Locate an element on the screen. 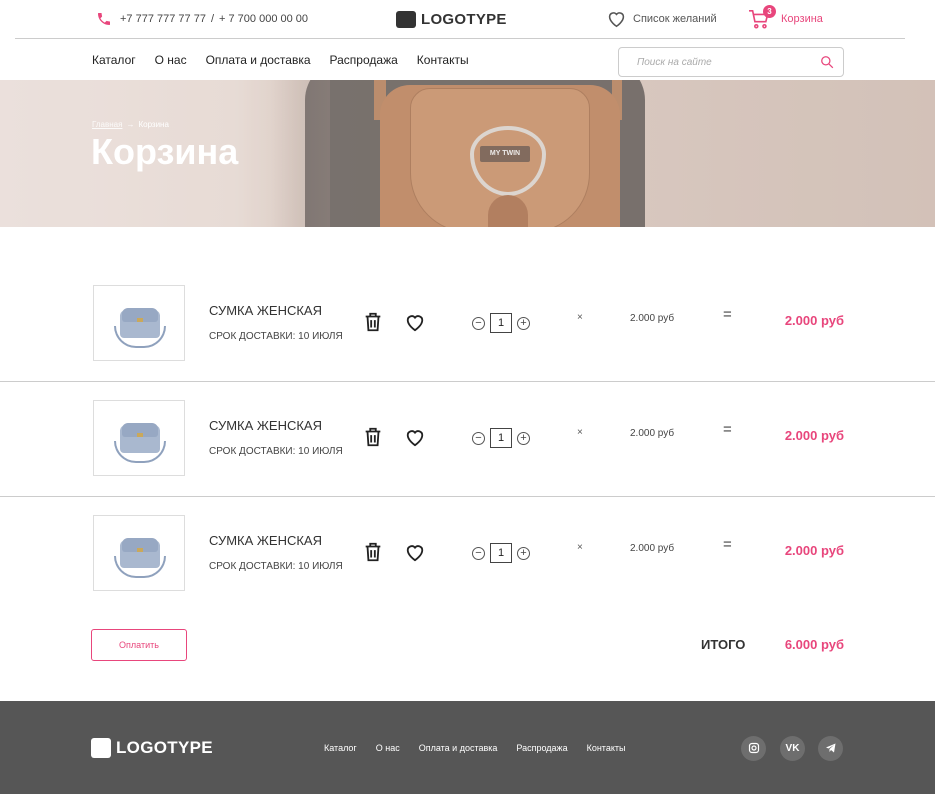 This screenshot has height=794, width=935. phone-icon is located at coordinates (104, 19).